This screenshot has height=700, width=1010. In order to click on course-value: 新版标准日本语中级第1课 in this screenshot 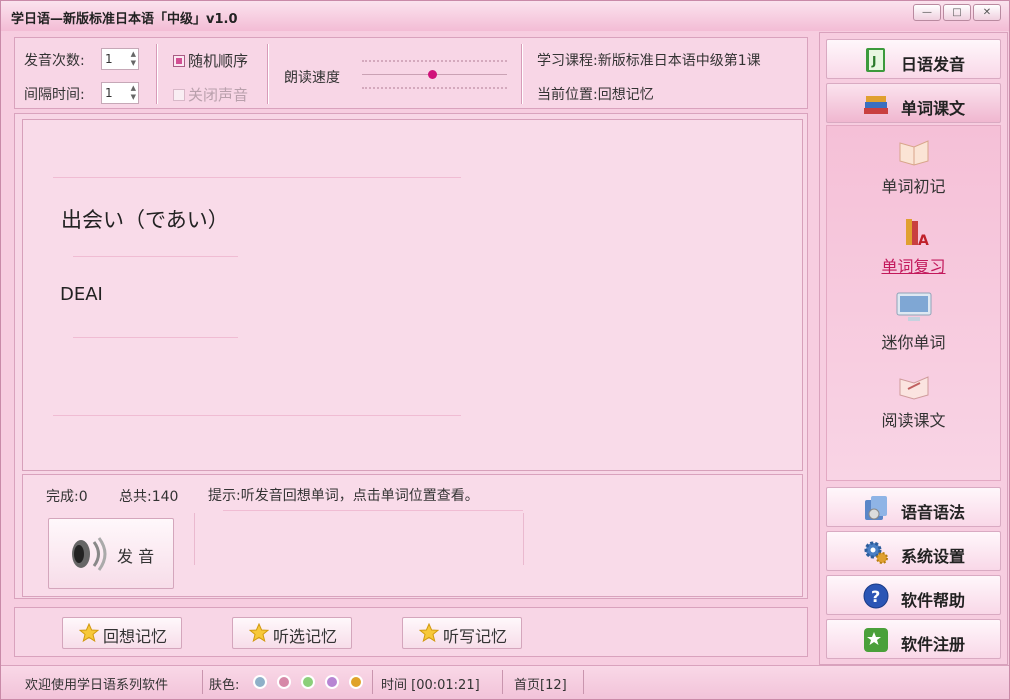, I will do `click(679, 61)`.